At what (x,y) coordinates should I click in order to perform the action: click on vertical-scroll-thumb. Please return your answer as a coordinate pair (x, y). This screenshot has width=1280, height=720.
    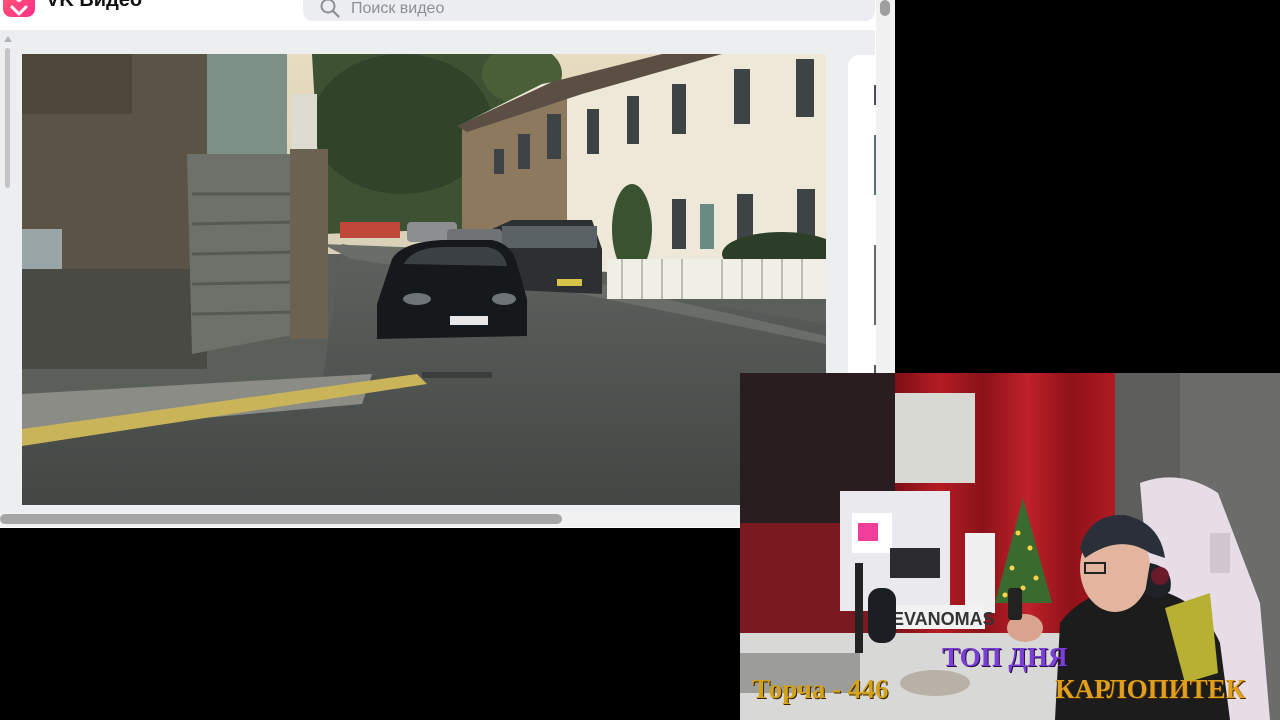
    Looking at the image, I should click on (885, 8).